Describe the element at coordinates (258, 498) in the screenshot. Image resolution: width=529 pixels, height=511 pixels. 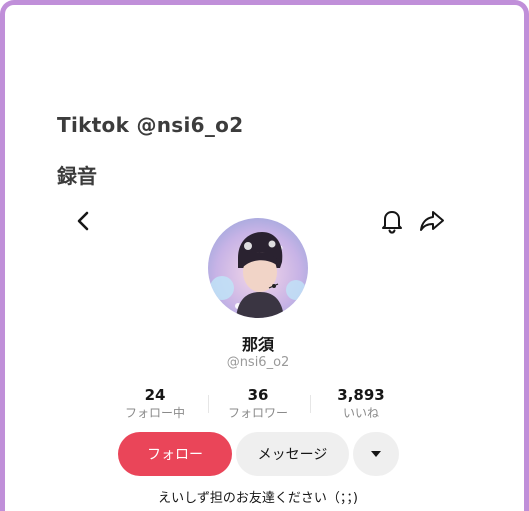
I see `profile-bio: えいしず担のお友達ください（；；)` at that location.